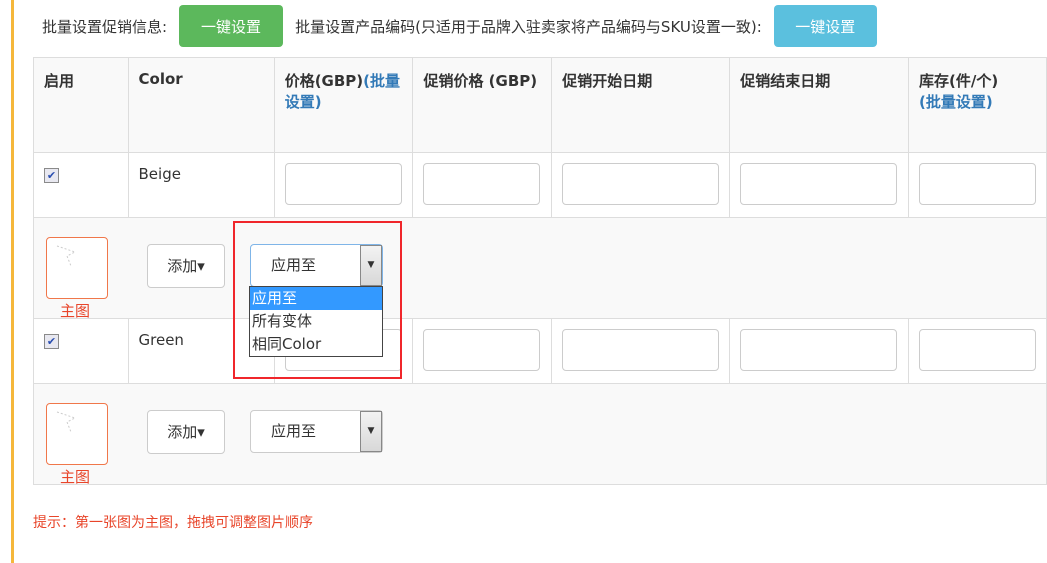 Image resolution: width=1047 pixels, height=563 pixels. What do you see at coordinates (201, 185) in the screenshot?
I see `color-value: Beige` at bounding box center [201, 185].